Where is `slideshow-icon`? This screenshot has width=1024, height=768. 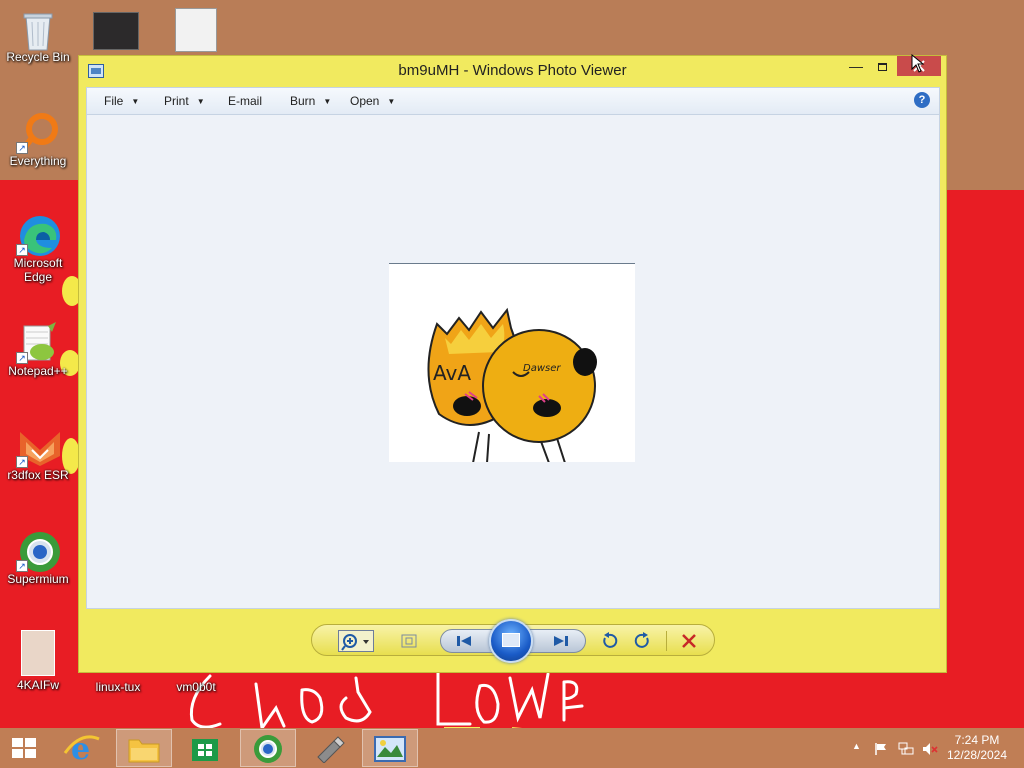
slideshow-icon is located at coordinates (511, 640).